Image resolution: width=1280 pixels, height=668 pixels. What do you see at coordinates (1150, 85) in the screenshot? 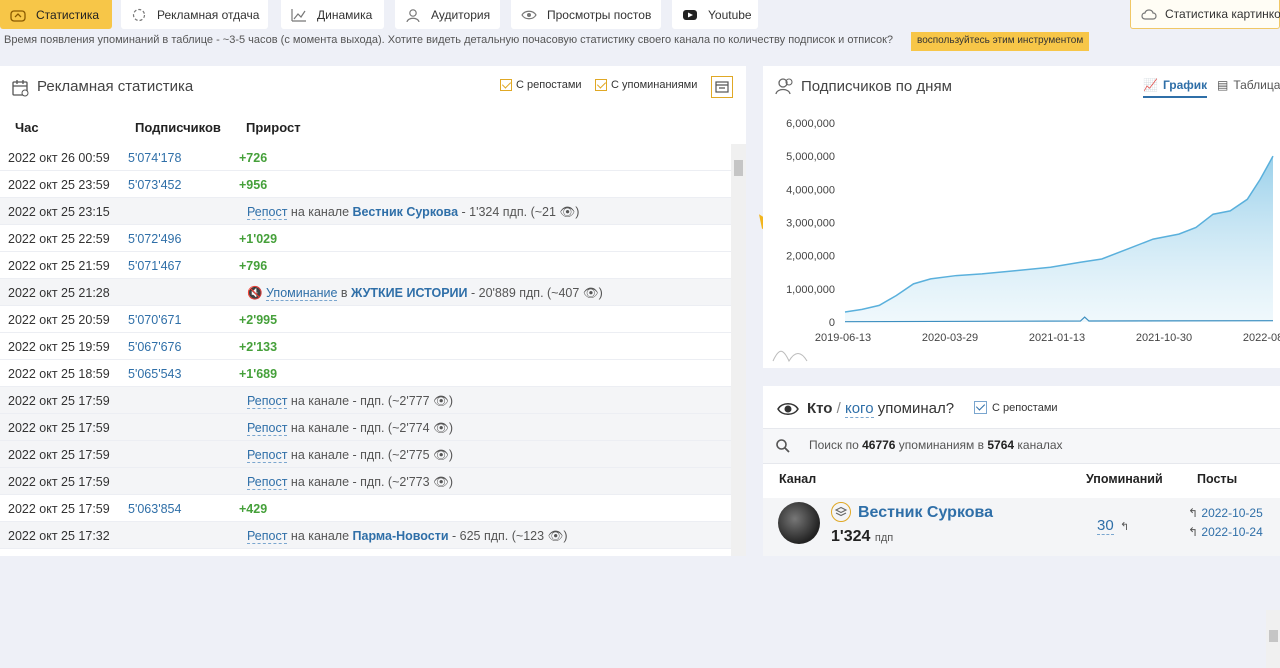
I see `chart-icon: 📈` at bounding box center [1150, 85].